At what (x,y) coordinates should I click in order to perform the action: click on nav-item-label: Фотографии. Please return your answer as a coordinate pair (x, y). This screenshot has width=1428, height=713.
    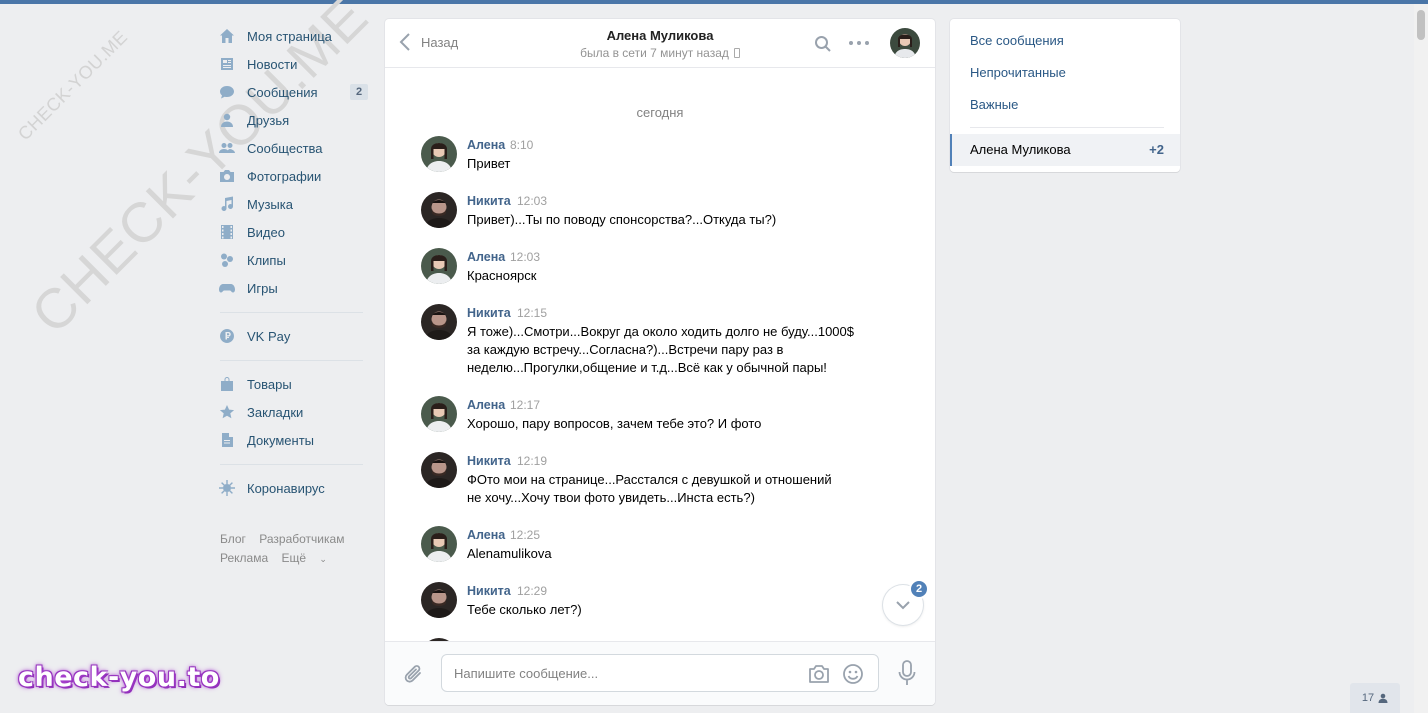
    Looking at the image, I should click on (284, 176).